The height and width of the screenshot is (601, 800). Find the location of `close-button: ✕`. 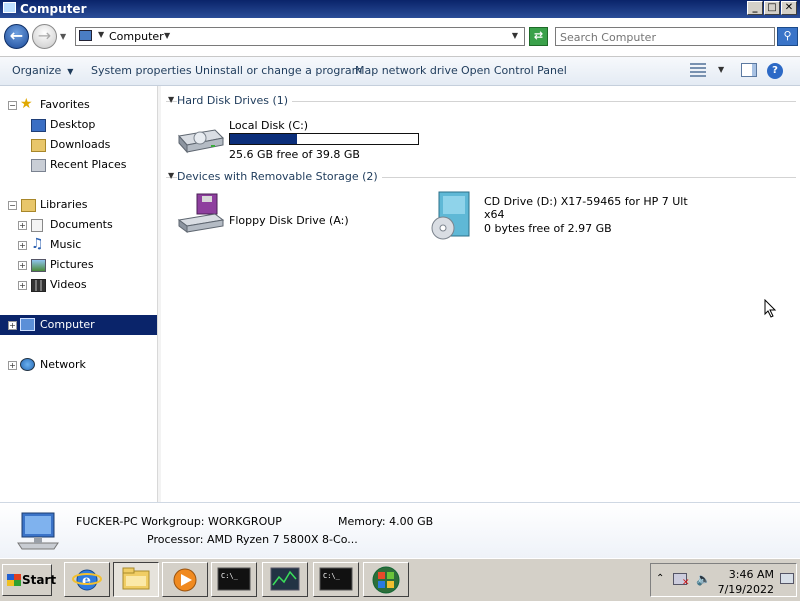

close-button: ✕ is located at coordinates (789, 8).